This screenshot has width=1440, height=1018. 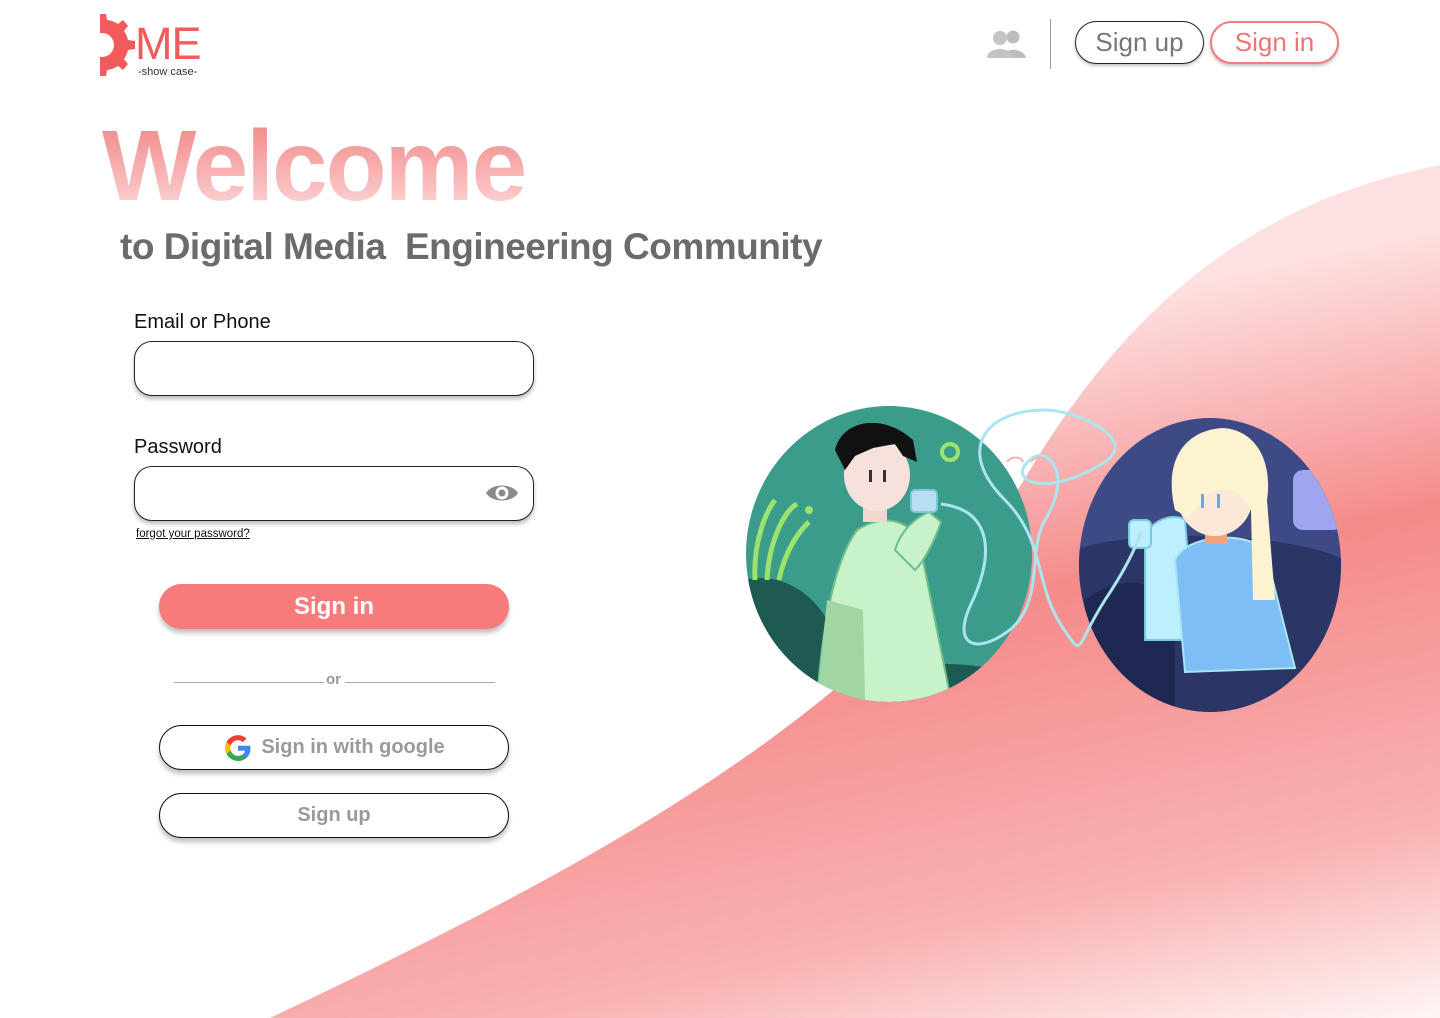 What do you see at coordinates (1050, 44) in the screenshot?
I see `nav-divider` at bounding box center [1050, 44].